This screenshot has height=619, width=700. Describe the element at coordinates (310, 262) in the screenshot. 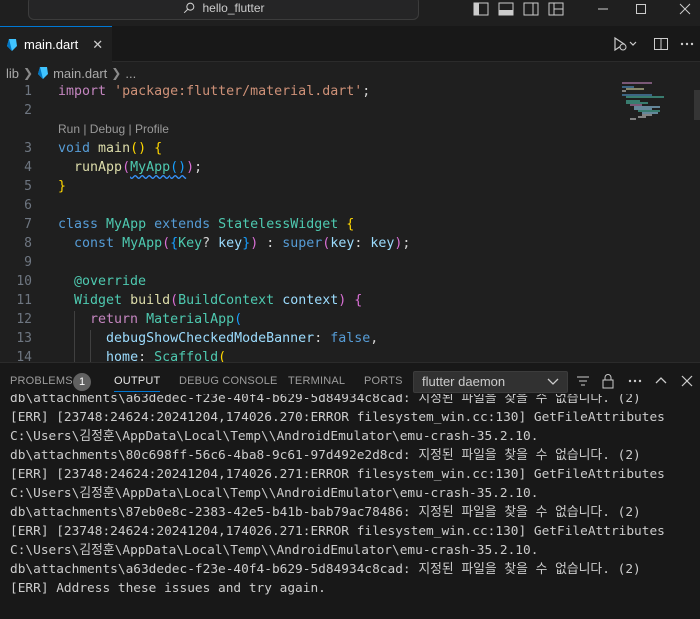

I see `code-line: 9` at that location.